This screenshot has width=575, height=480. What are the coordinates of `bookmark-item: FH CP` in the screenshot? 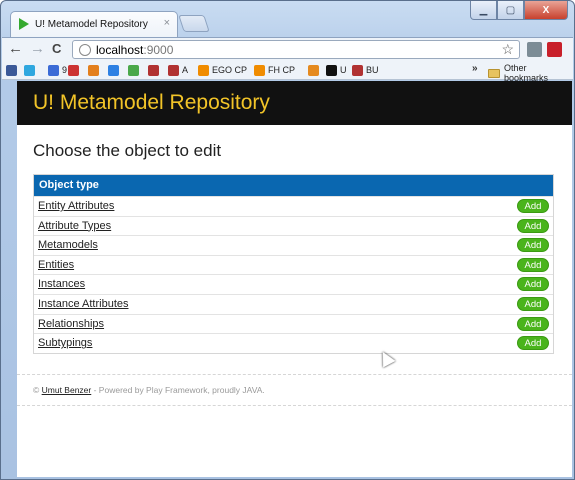 It's located at (274, 70).